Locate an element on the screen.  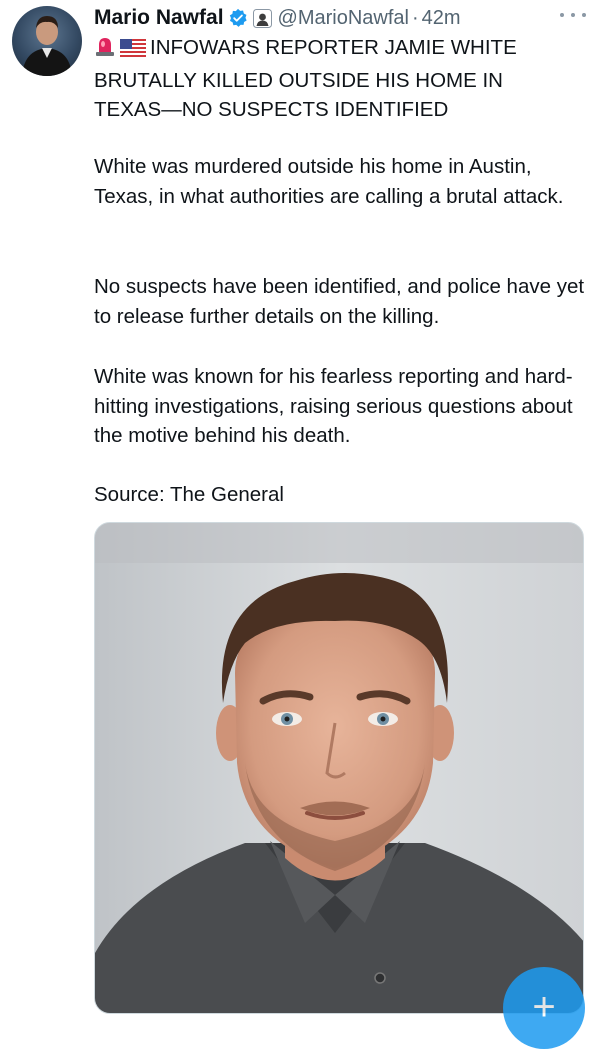
author-name: Mario Nawfal is located at coordinates (159, 18).